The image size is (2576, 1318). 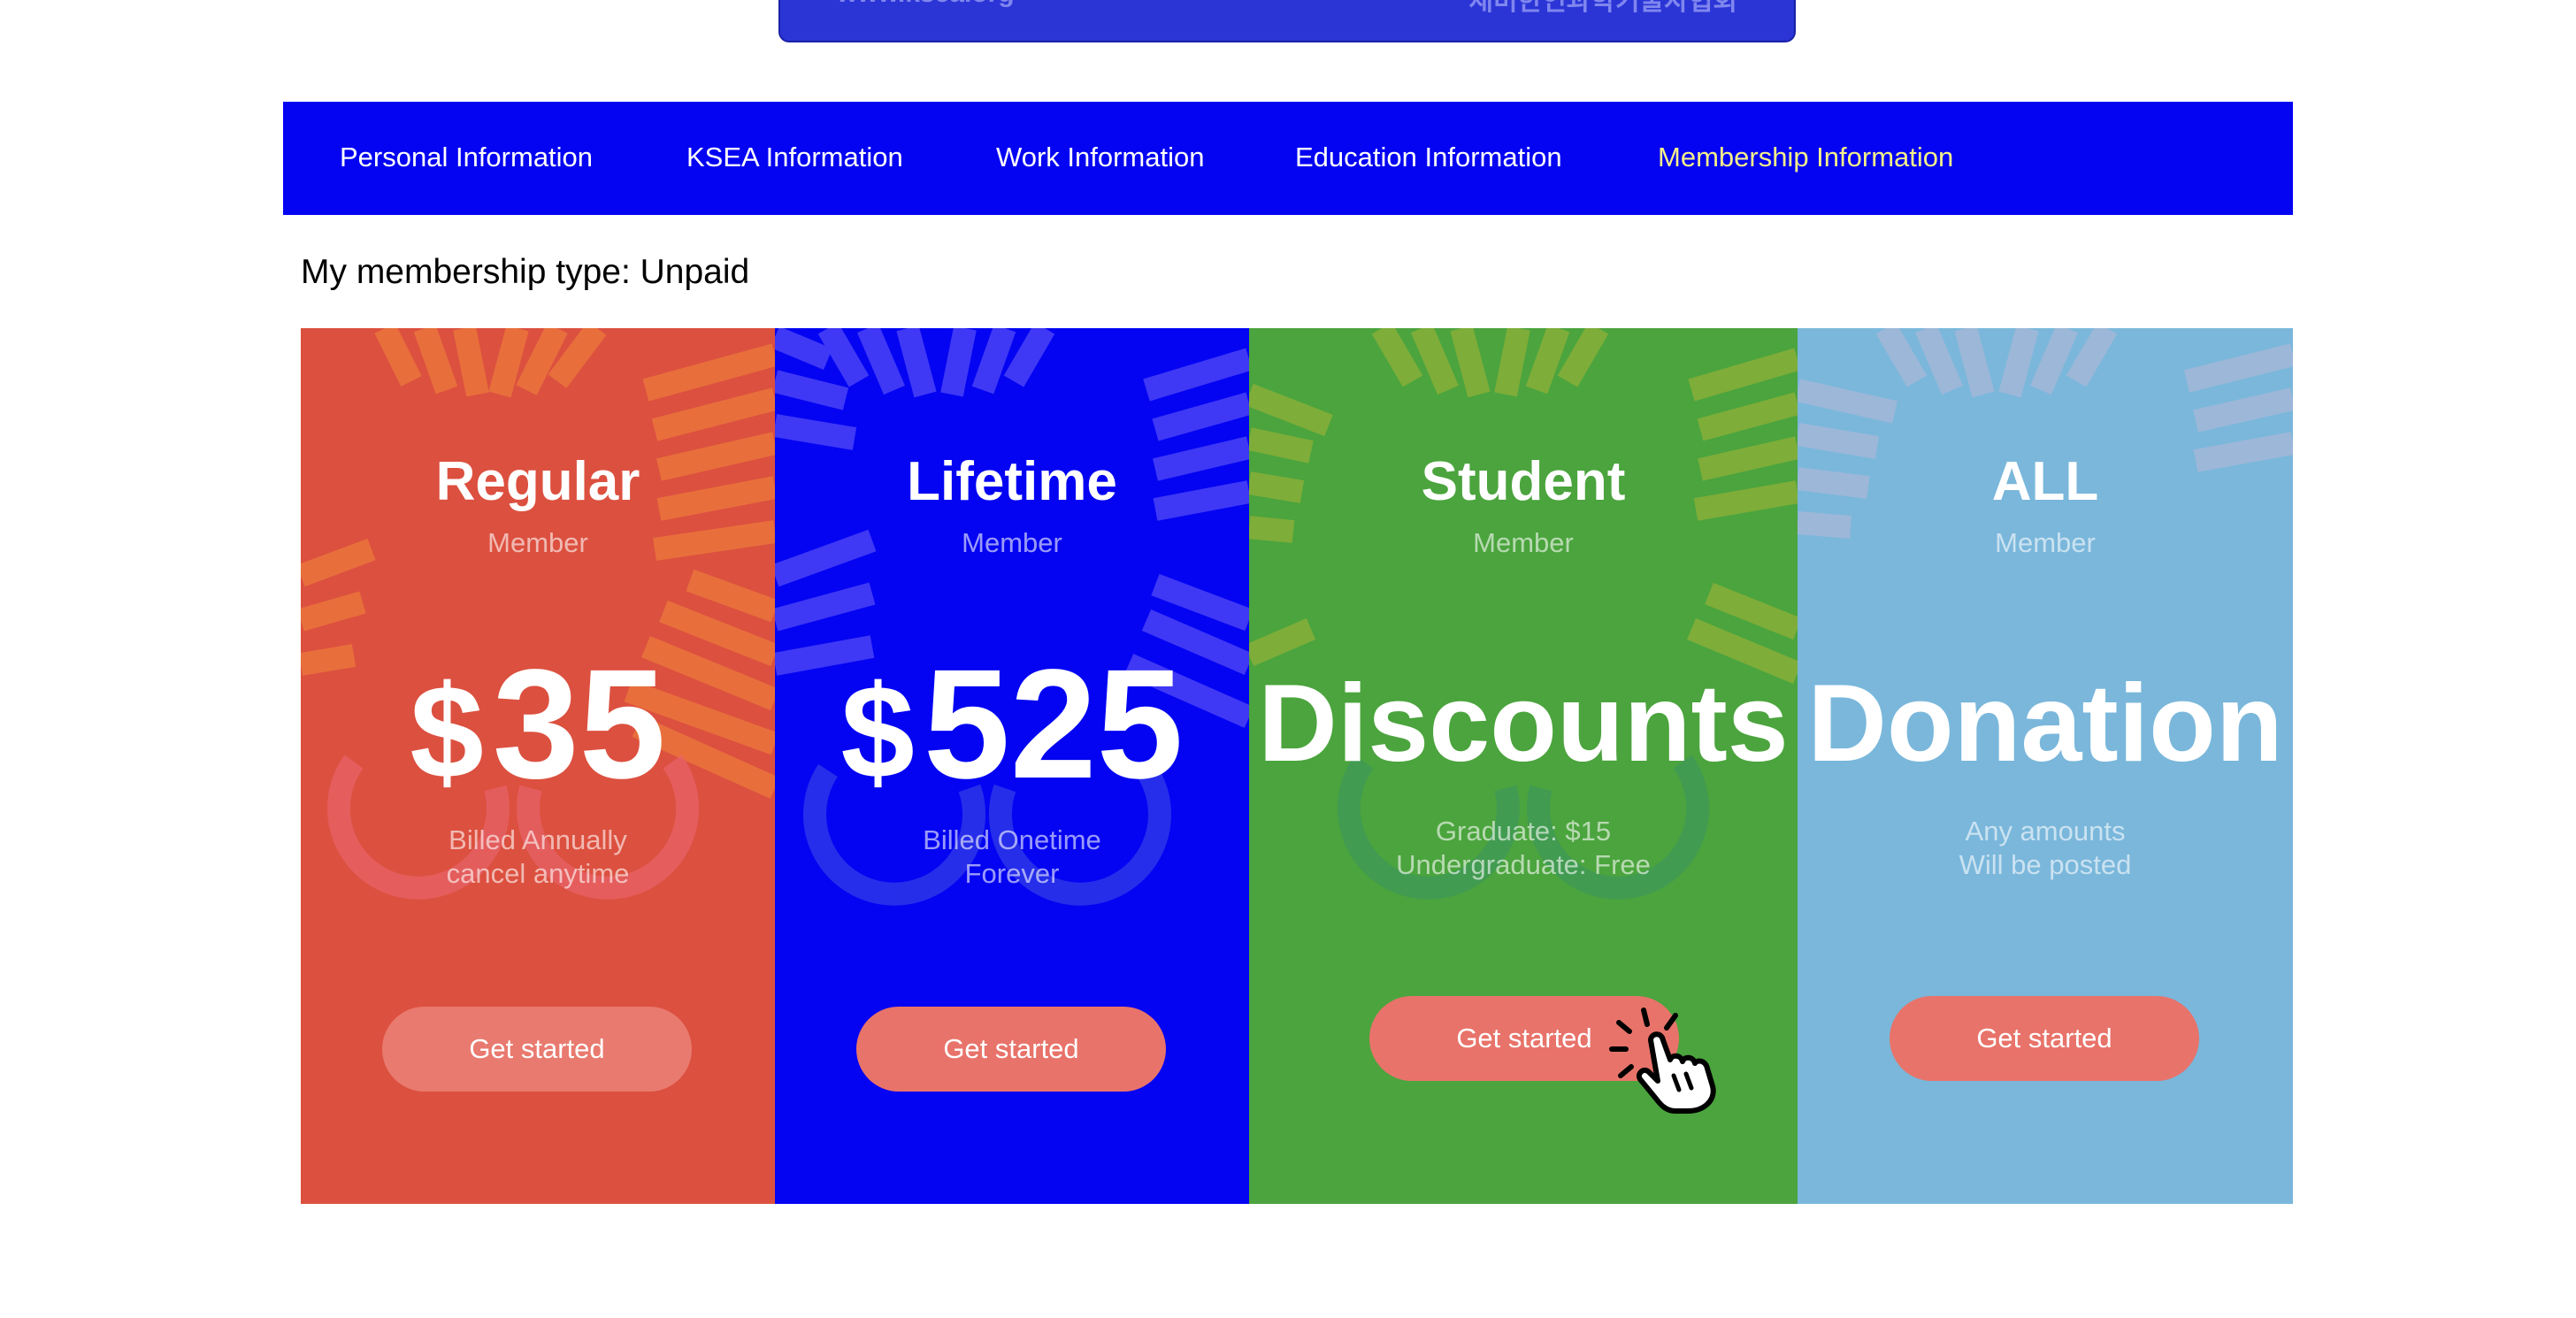 I want to click on card-headline: Donation, so click(x=2045, y=724).